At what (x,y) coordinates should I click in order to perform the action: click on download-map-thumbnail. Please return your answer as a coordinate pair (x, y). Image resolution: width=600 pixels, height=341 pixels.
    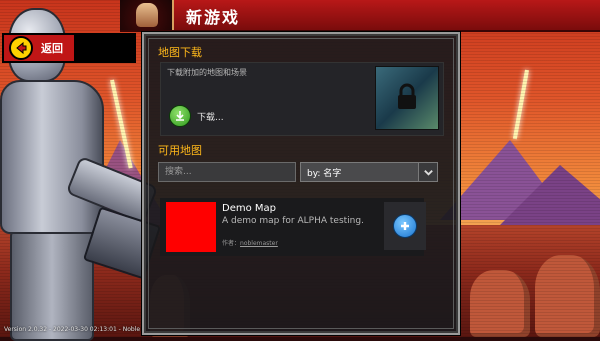
    Looking at the image, I should click on (407, 98).